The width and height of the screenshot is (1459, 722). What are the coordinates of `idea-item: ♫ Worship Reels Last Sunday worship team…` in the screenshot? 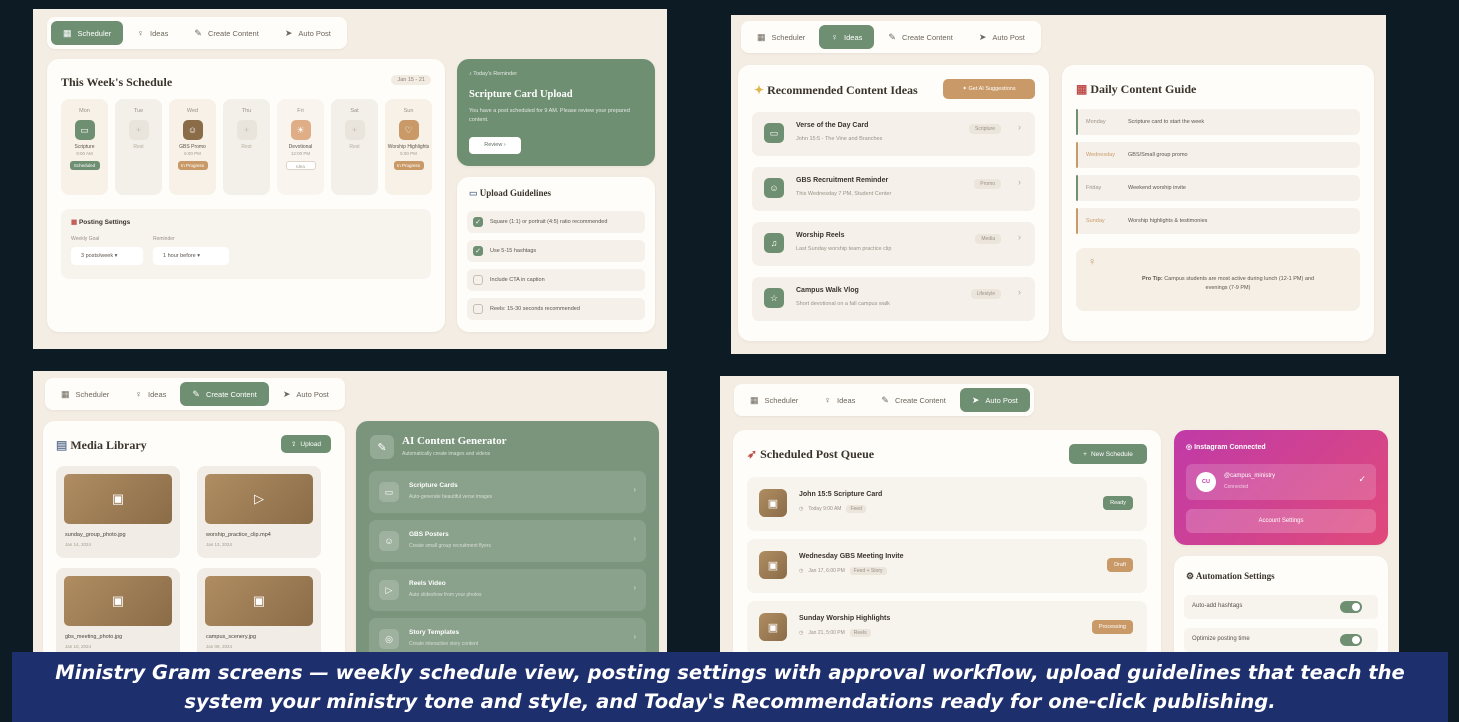 It's located at (893, 244).